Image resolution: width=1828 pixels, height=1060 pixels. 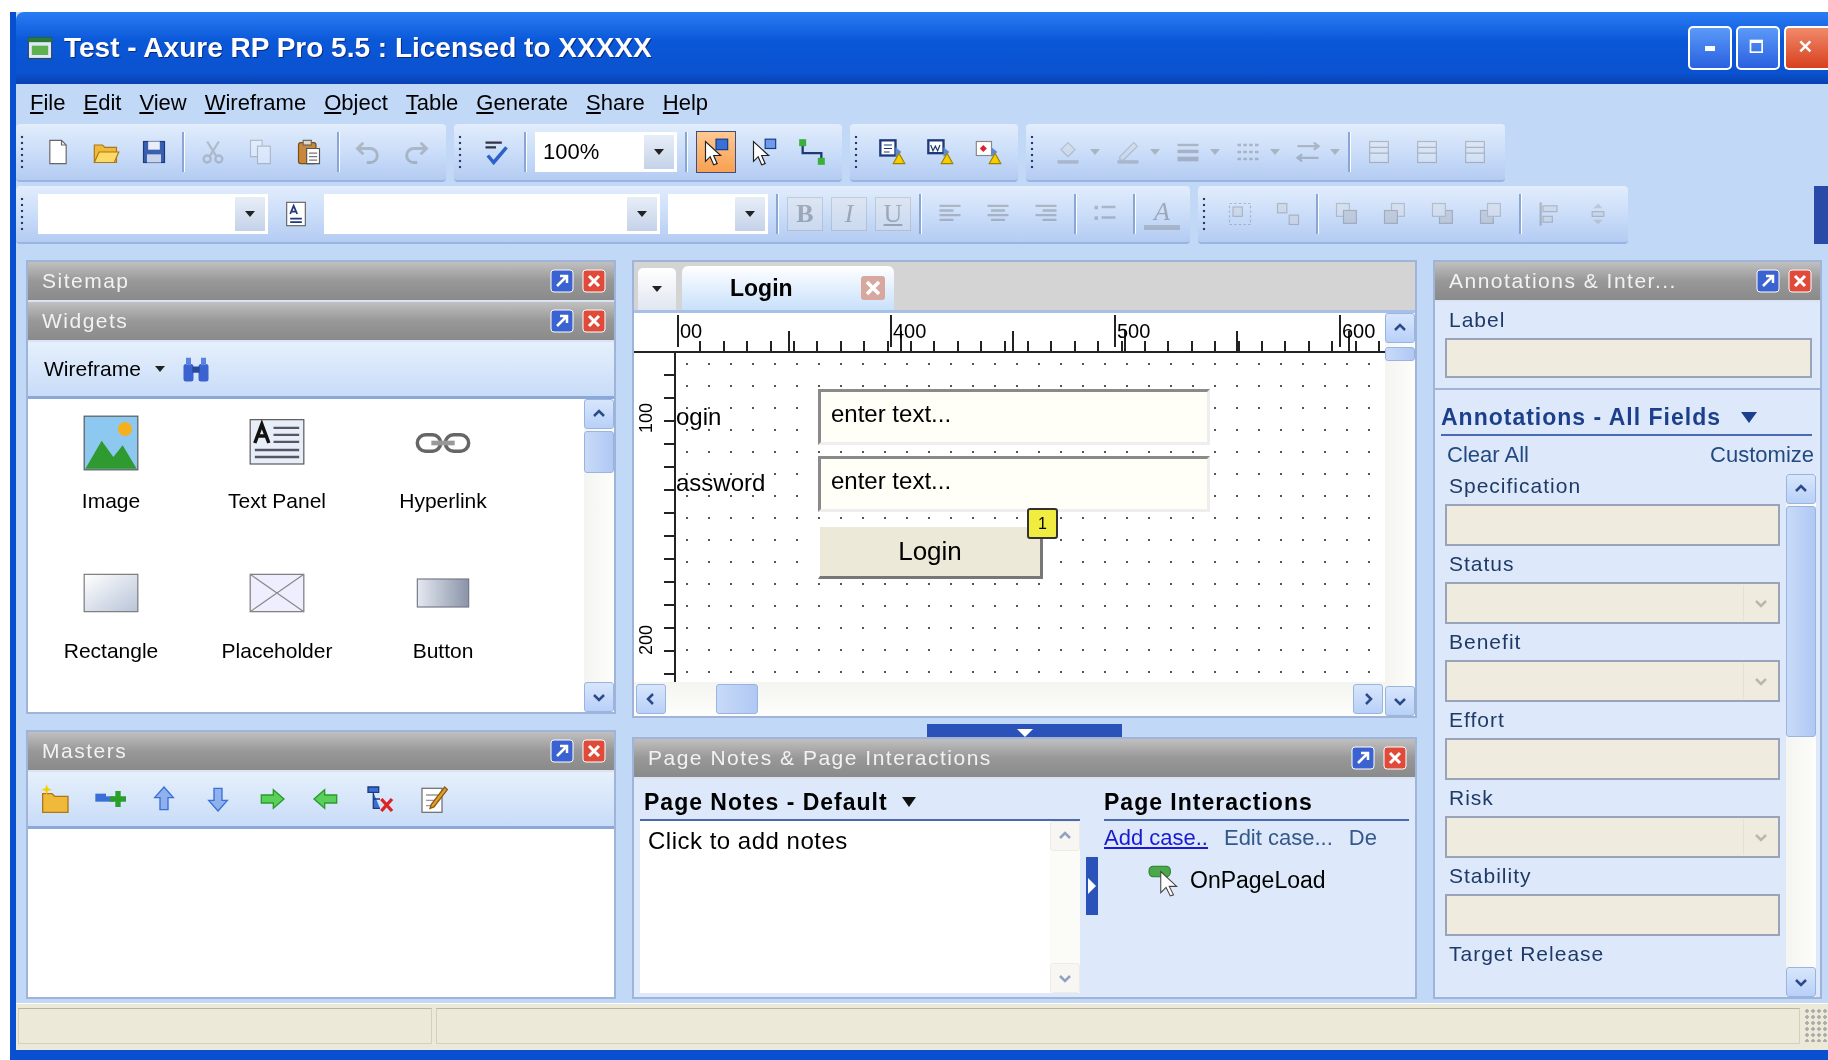 What do you see at coordinates (788, 288) in the screenshot?
I see `page-tab: Login` at bounding box center [788, 288].